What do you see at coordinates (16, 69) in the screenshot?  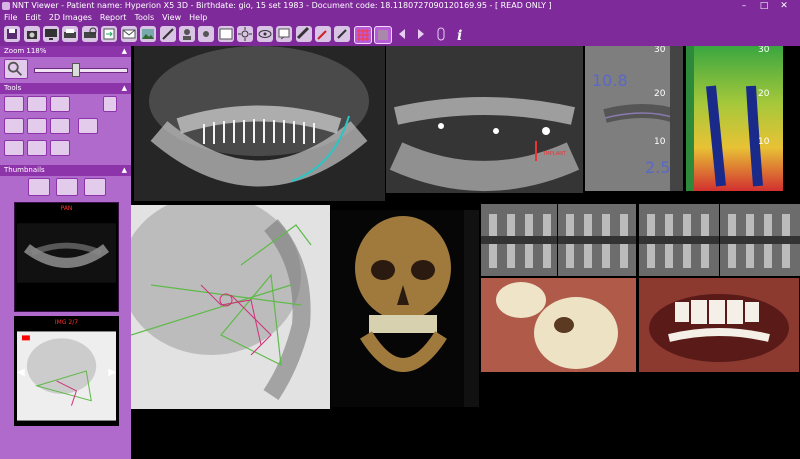 I see `zoom-tool-icon` at bounding box center [16, 69].